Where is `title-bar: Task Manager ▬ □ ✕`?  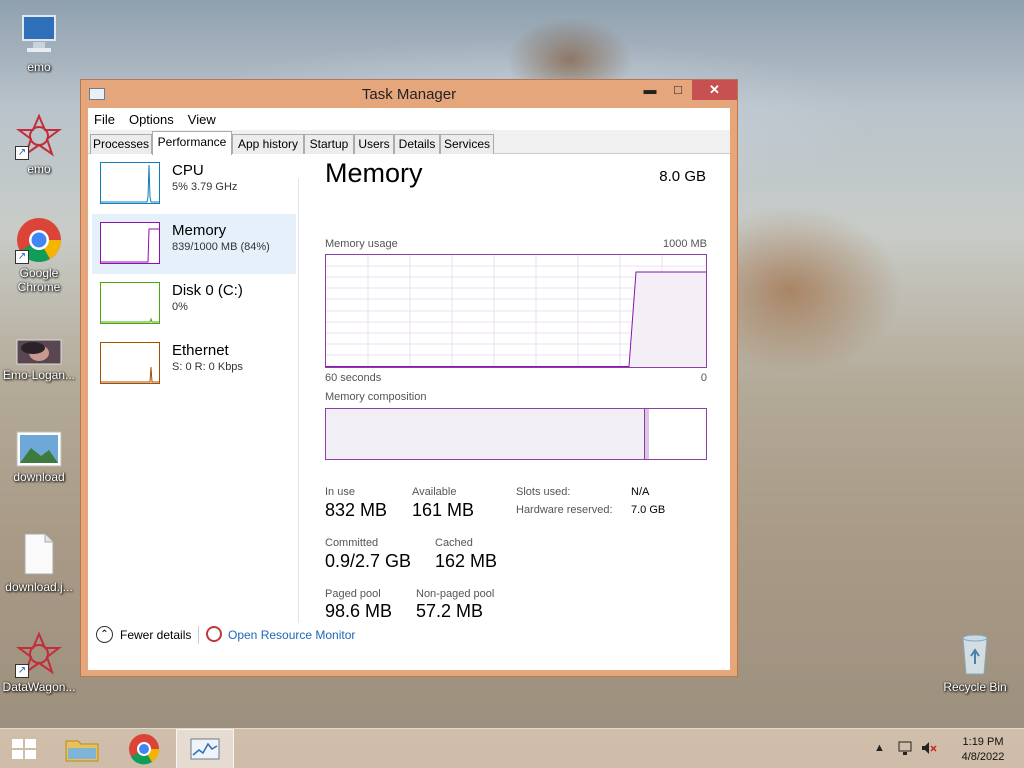 title-bar: Task Manager ▬ □ ✕ is located at coordinates (409, 94).